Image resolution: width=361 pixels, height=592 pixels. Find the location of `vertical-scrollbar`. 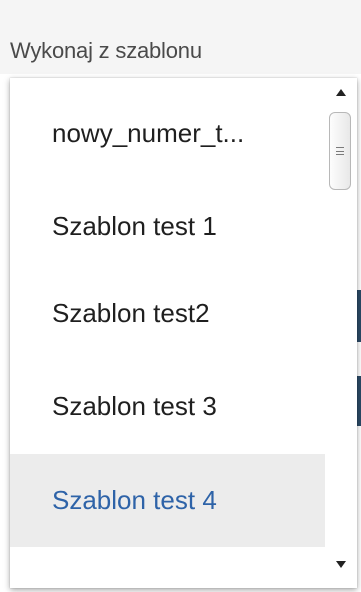

vertical-scrollbar is located at coordinates (341, 333).